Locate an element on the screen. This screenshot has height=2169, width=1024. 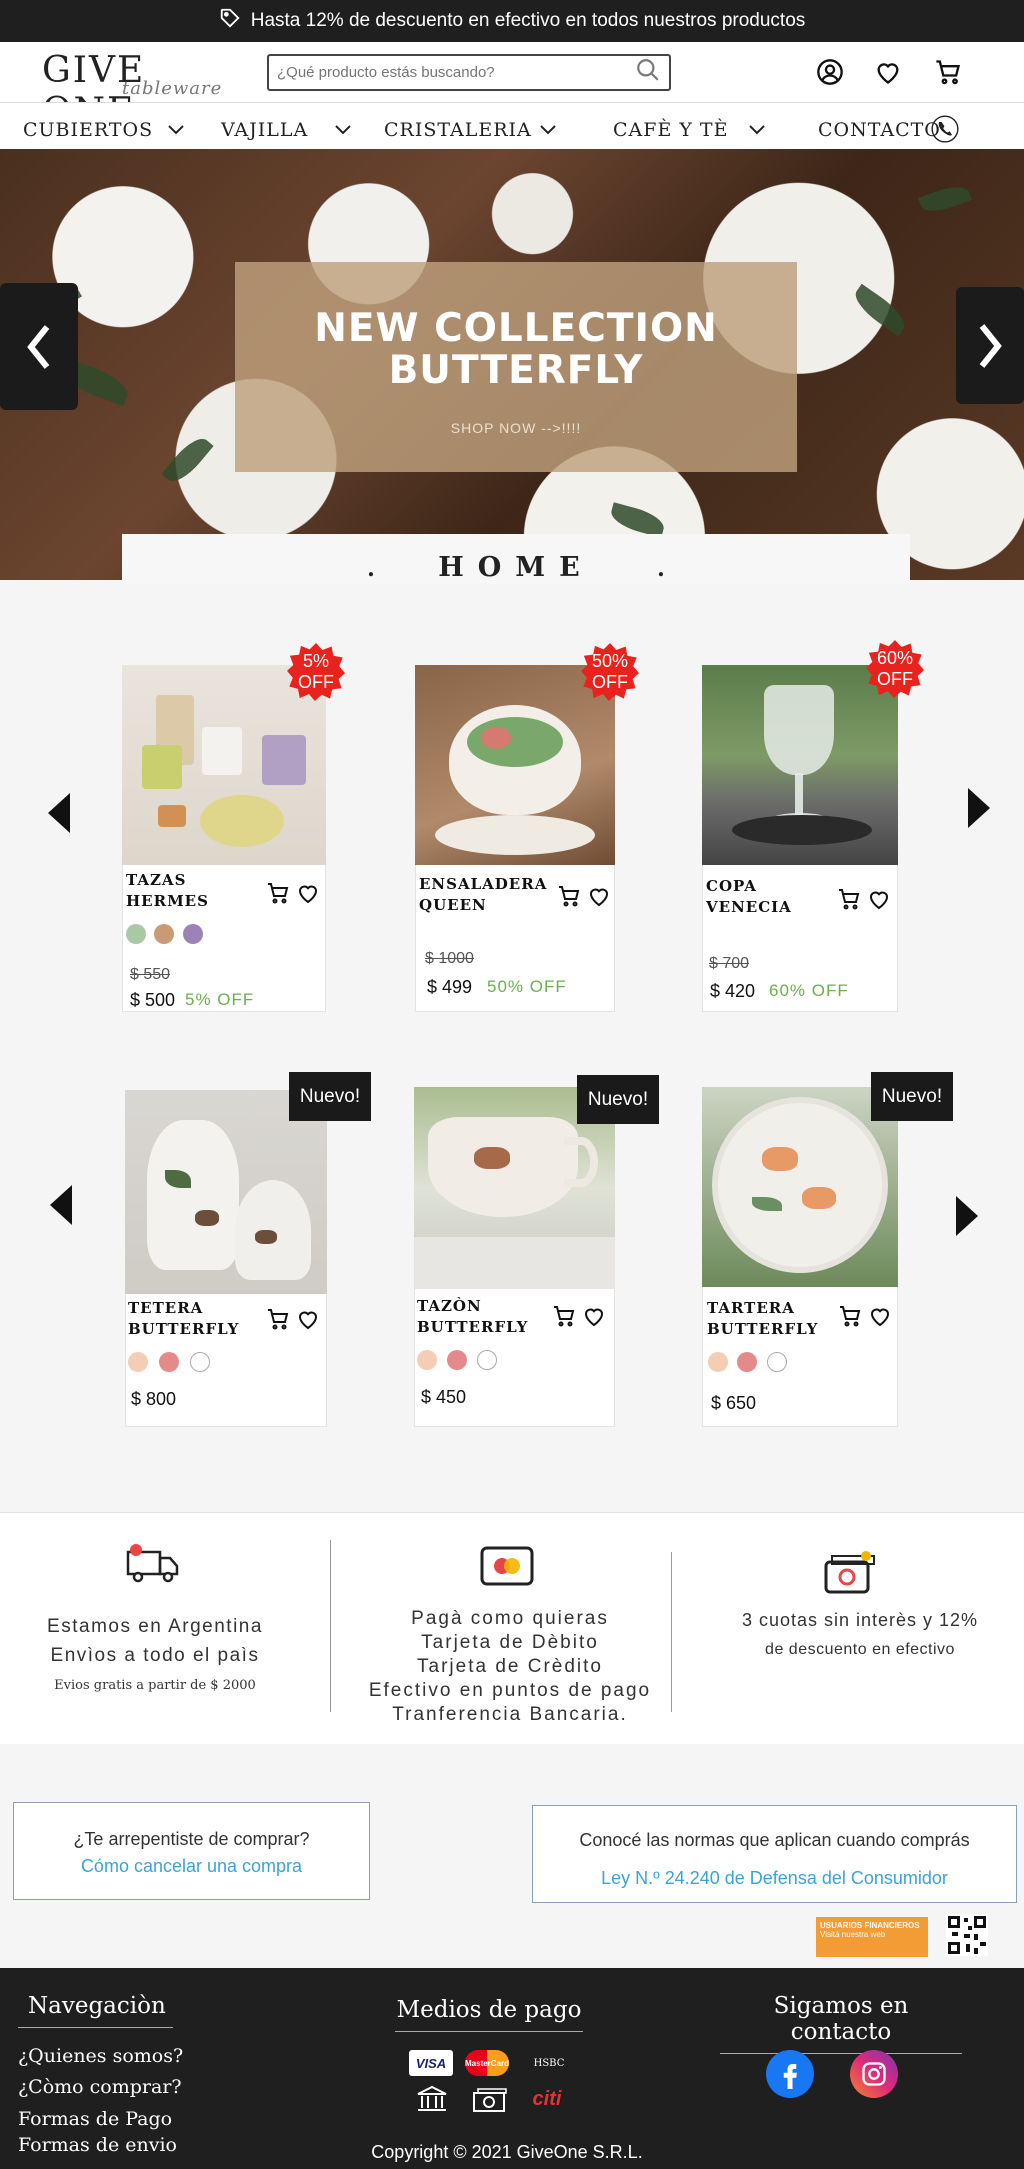
banner-sub: Visitá nuestra web is located at coordinates (853, 1934).